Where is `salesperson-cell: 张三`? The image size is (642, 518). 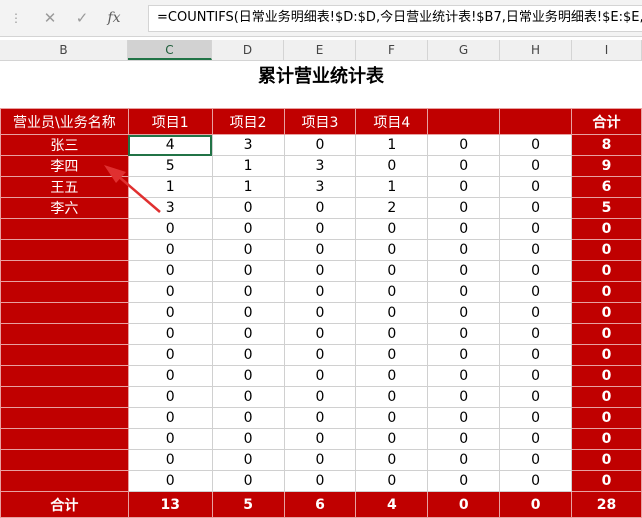 salesperson-cell: 张三 is located at coordinates (64, 145).